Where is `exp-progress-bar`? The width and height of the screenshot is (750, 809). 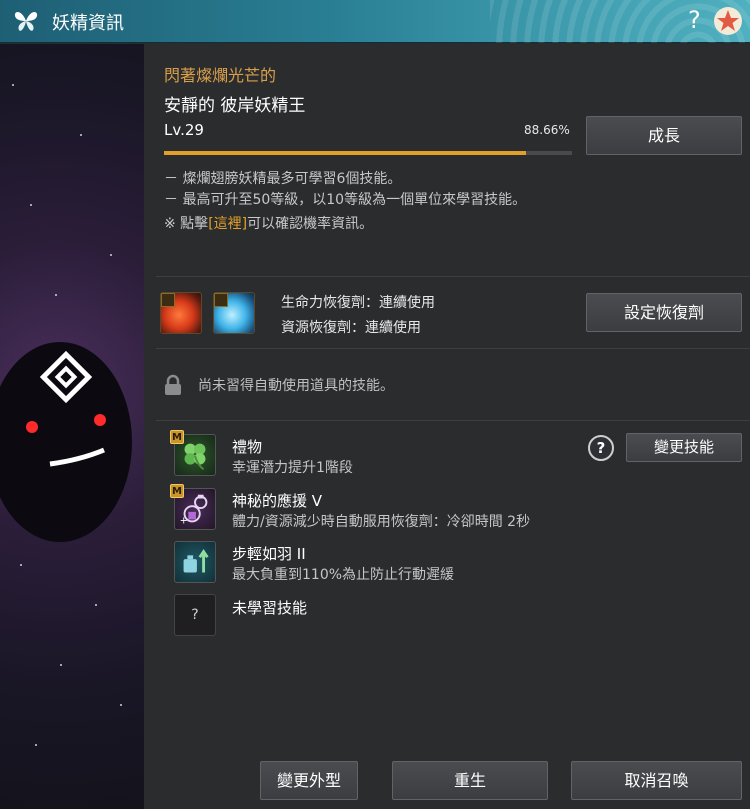 exp-progress-bar is located at coordinates (368, 153).